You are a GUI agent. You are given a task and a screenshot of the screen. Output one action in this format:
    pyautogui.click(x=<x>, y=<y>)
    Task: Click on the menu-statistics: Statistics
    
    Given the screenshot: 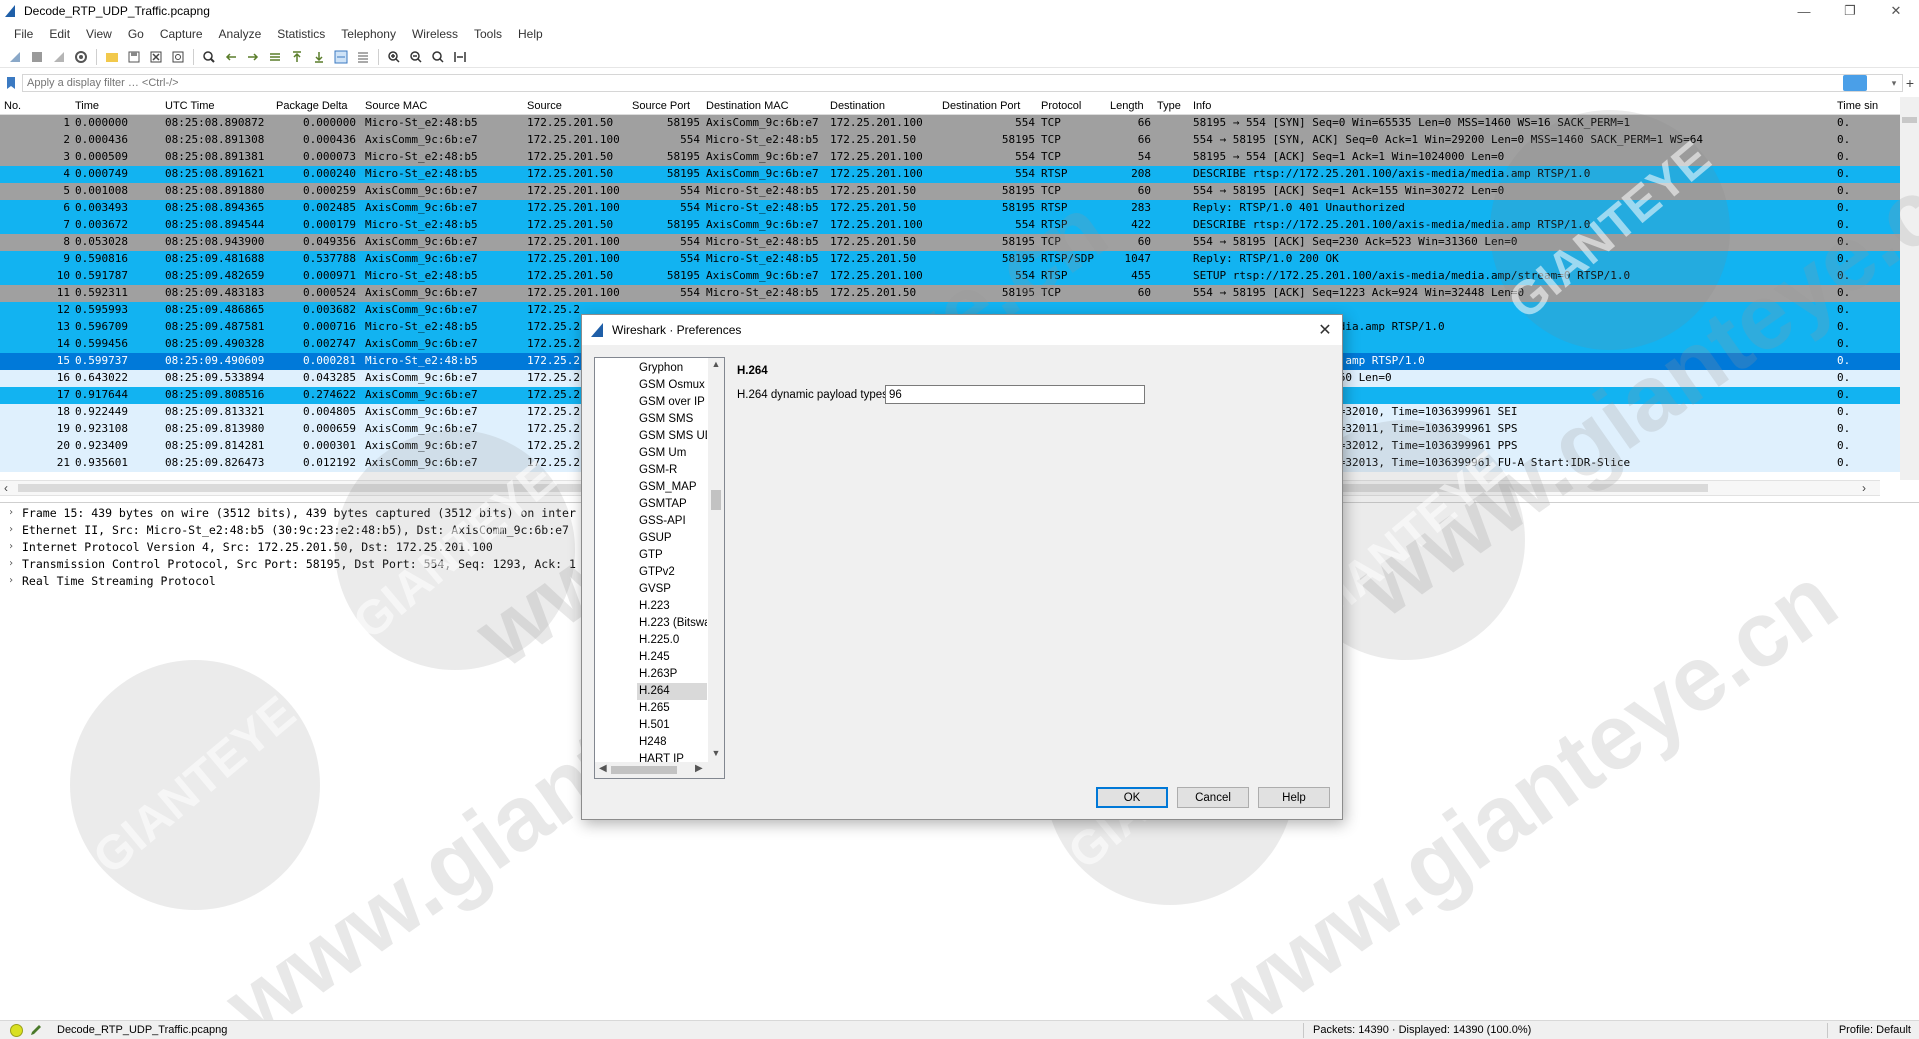 What is the action you would take?
    pyautogui.click(x=301, y=34)
    